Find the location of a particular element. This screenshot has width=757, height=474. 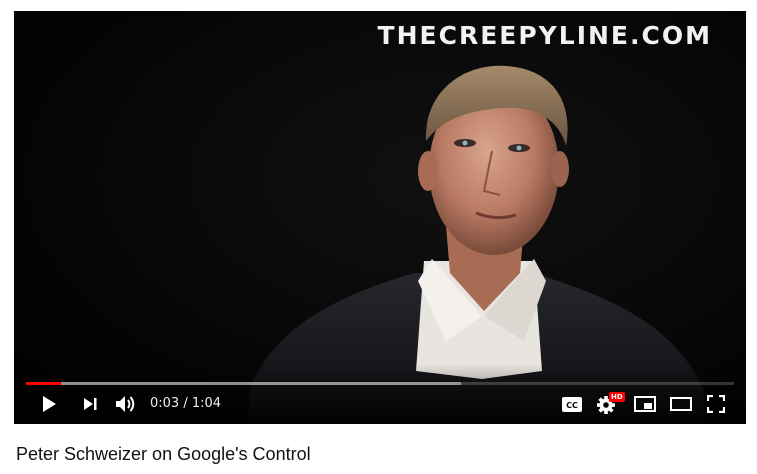

captions-icon: CC is located at coordinates (572, 404).